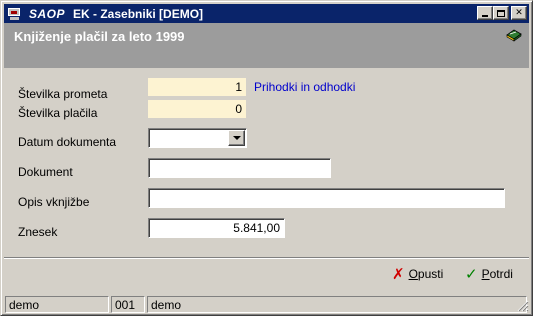 Image resolution: width=533 pixels, height=316 pixels. Describe the element at coordinates (305, 87) in the screenshot. I see `promet-type-text: Prihodki in odhodki` at that location.